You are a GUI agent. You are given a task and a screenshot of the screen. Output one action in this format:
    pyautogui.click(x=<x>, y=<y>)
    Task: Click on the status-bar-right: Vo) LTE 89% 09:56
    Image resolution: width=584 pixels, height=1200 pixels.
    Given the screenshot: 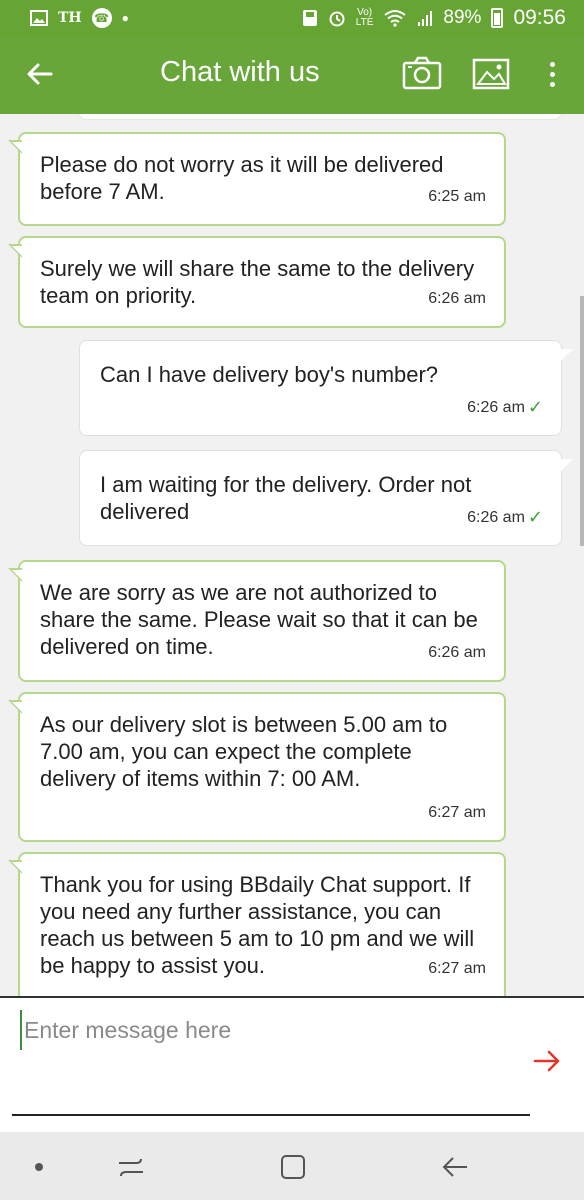 What is the action you would take?
    pyautogui.click(x=434, y=18)
    